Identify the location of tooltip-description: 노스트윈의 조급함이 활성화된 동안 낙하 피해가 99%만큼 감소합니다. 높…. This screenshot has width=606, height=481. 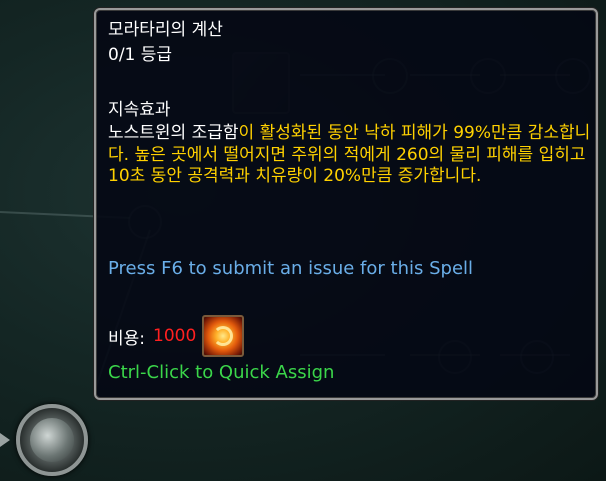
(351, 155).